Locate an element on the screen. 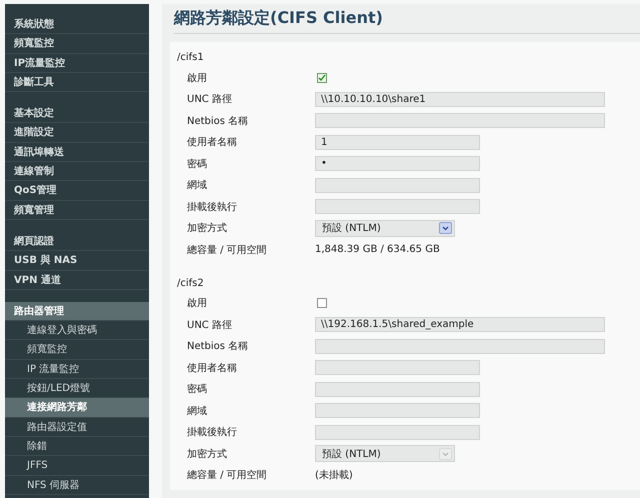  menu-item: 路由器管理 is located at coordinates (77, 312).